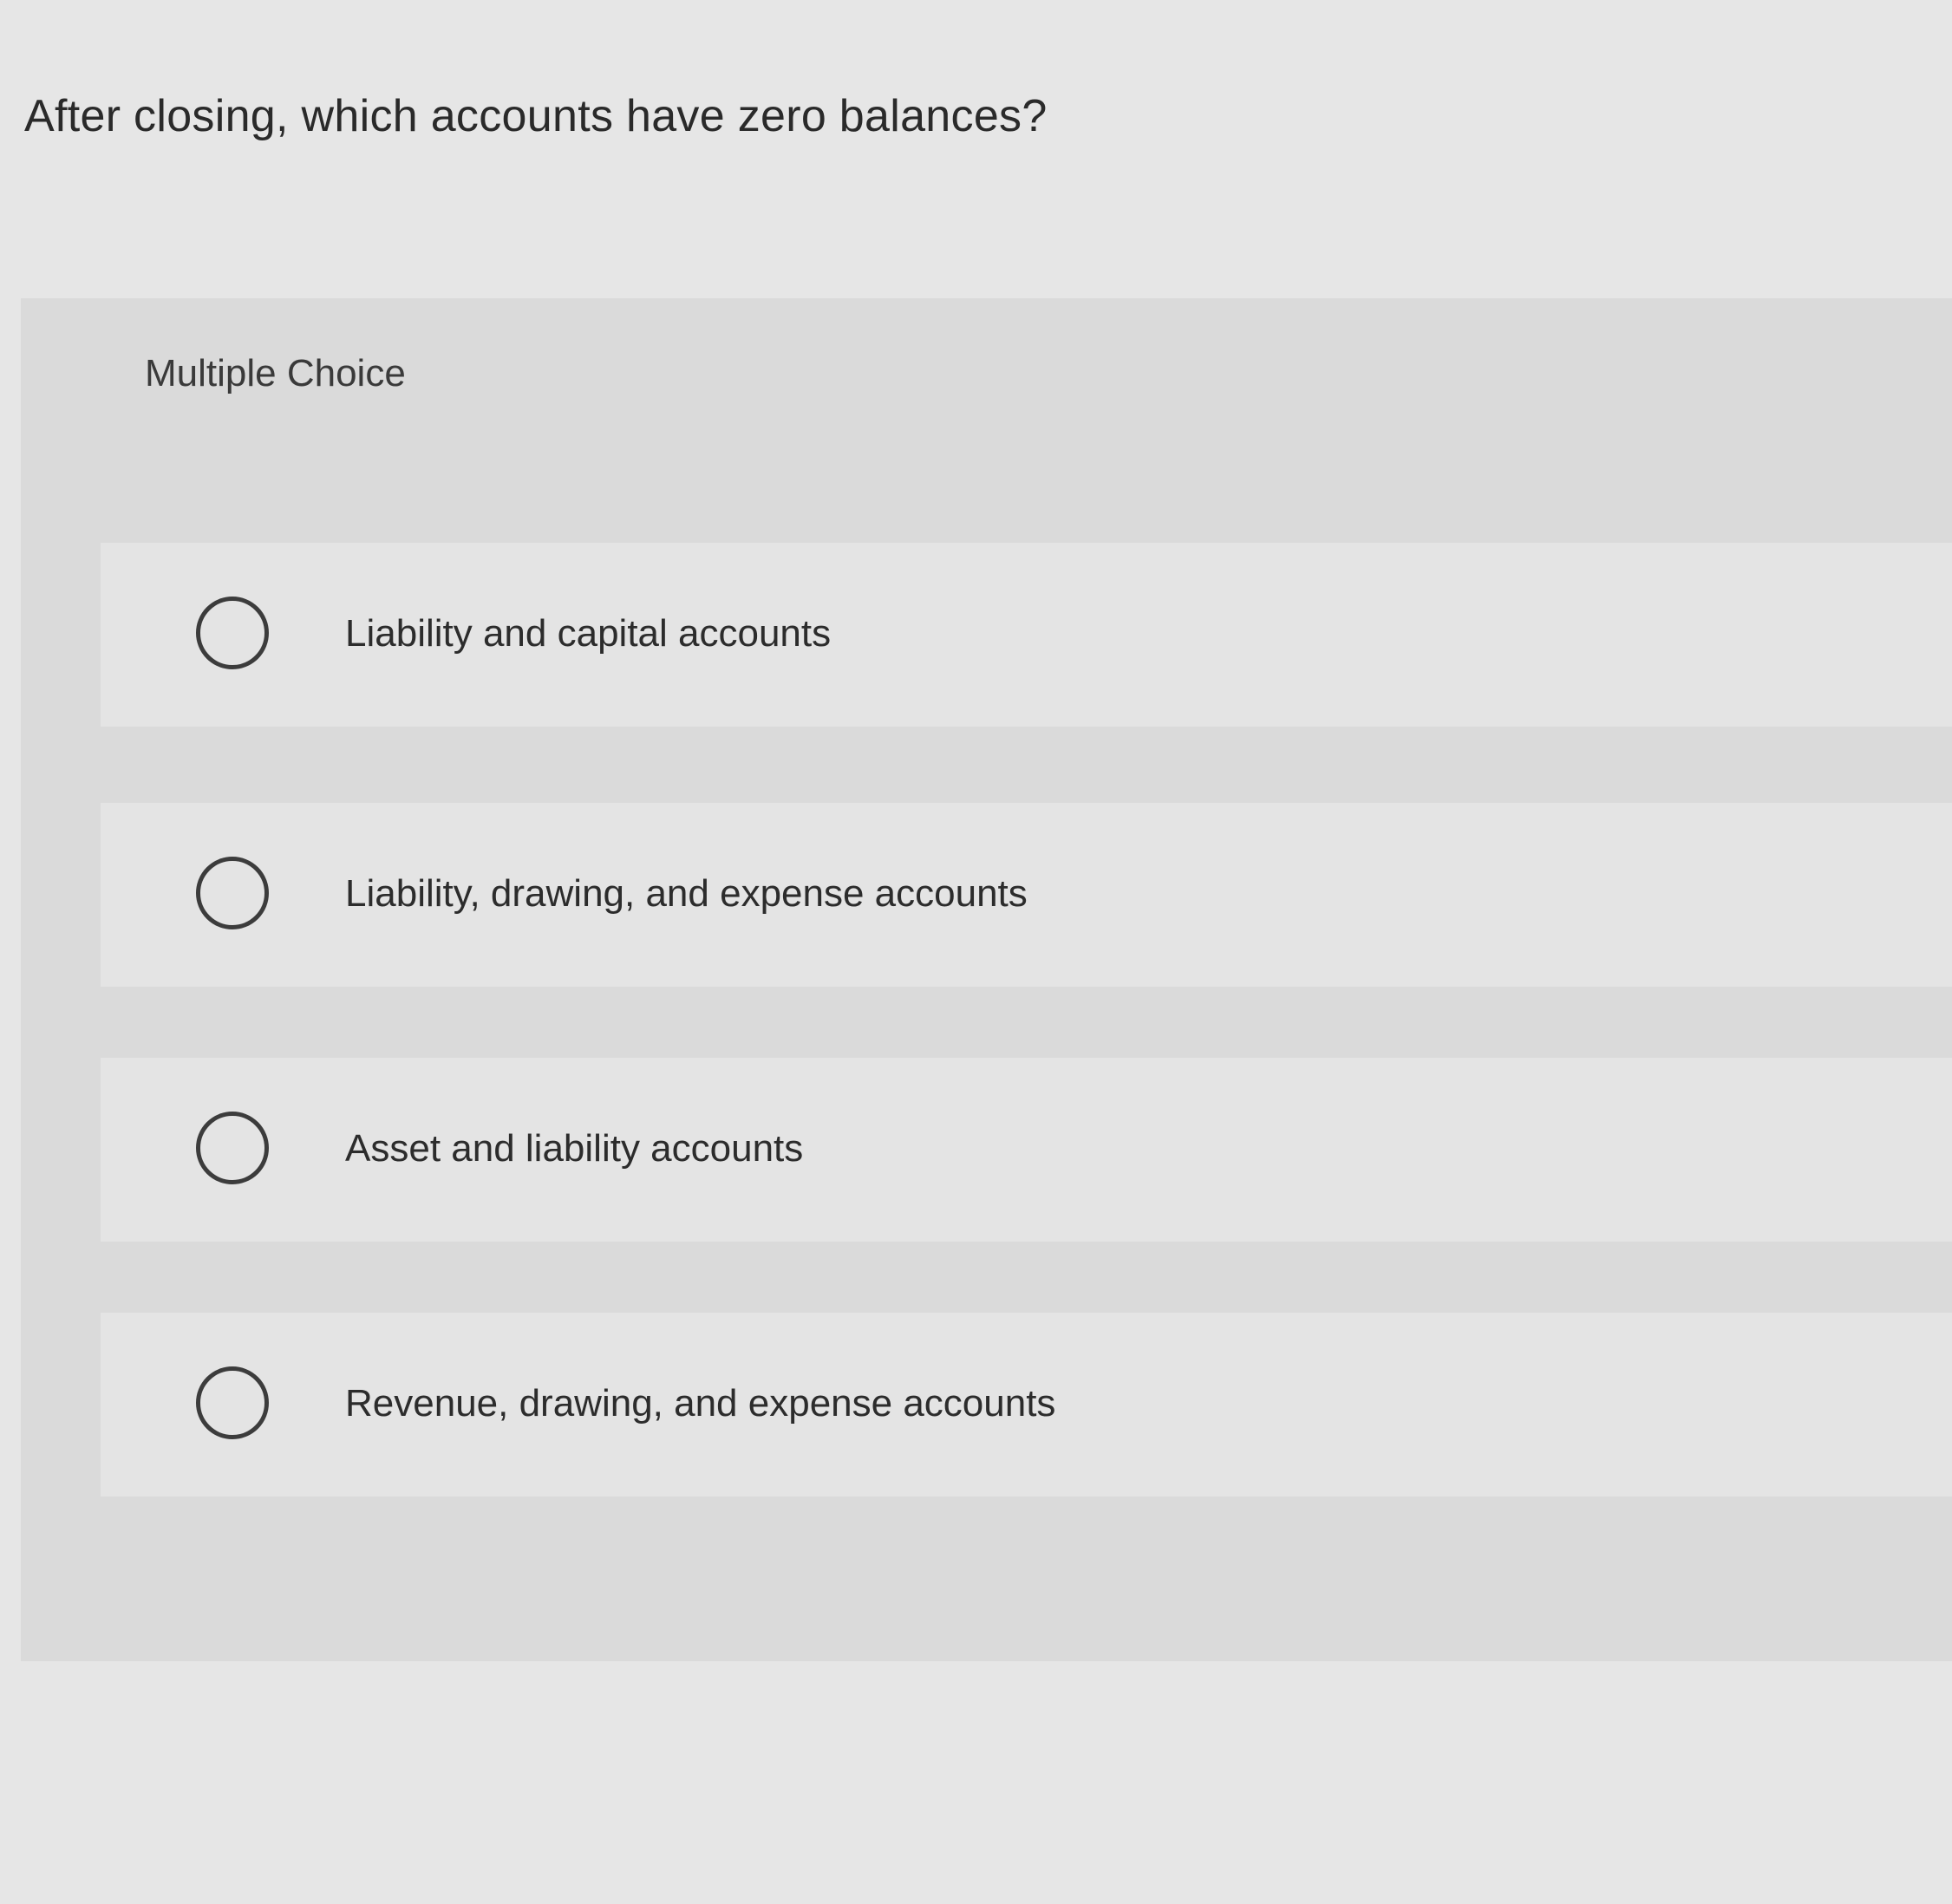 This screenshot has height=1904, width=1952. Describe the element at coordinates (1026, 635) in the screenshot. I see `option-1: Liability and capital accounts` at that location.